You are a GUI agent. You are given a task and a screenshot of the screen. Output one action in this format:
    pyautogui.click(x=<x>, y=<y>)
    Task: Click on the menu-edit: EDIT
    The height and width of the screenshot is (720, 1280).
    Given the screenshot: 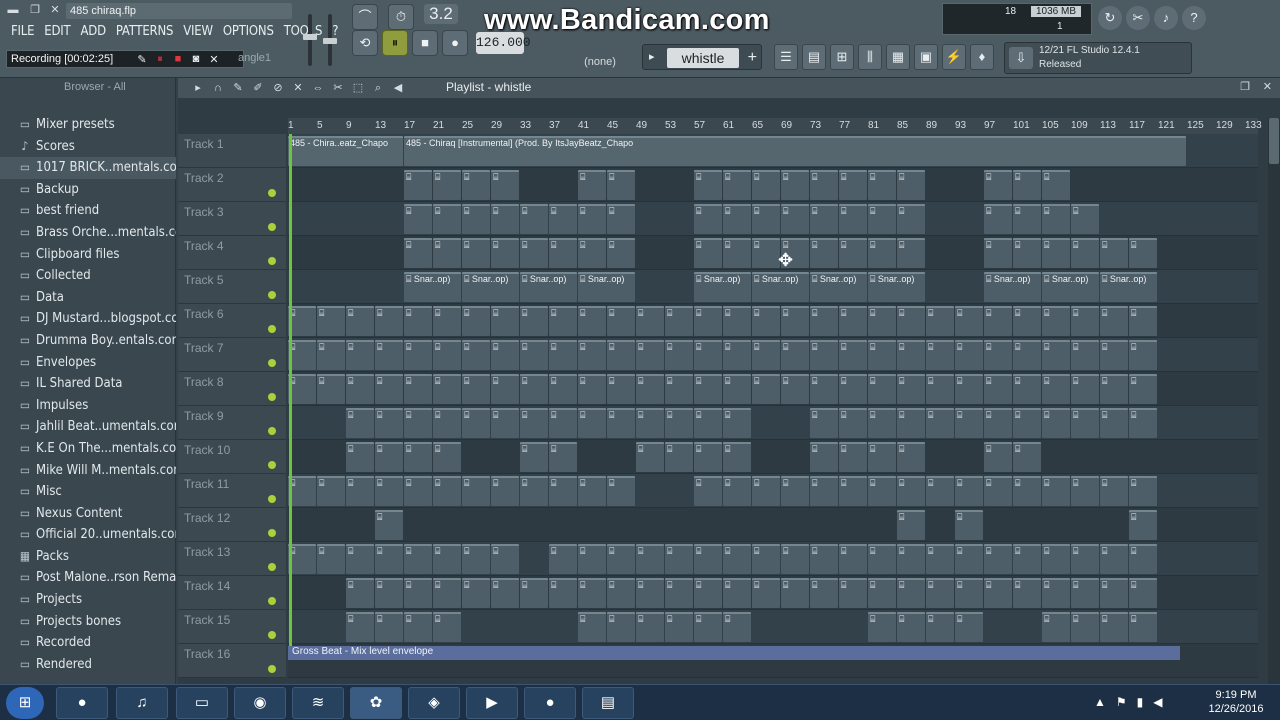 What is the action you would take?
    pyautogui.click(x=57, y=32)
    